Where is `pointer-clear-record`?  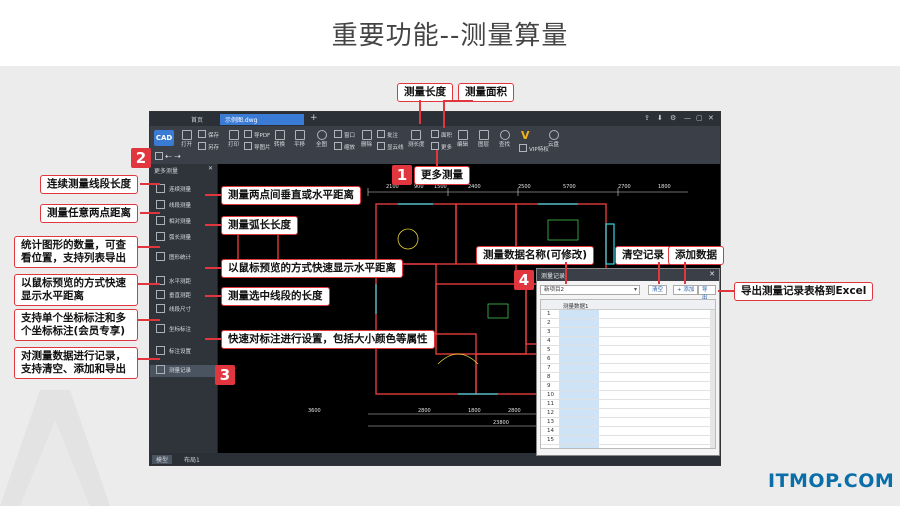 pointer-clear-record is located at coordinates (659, 273).